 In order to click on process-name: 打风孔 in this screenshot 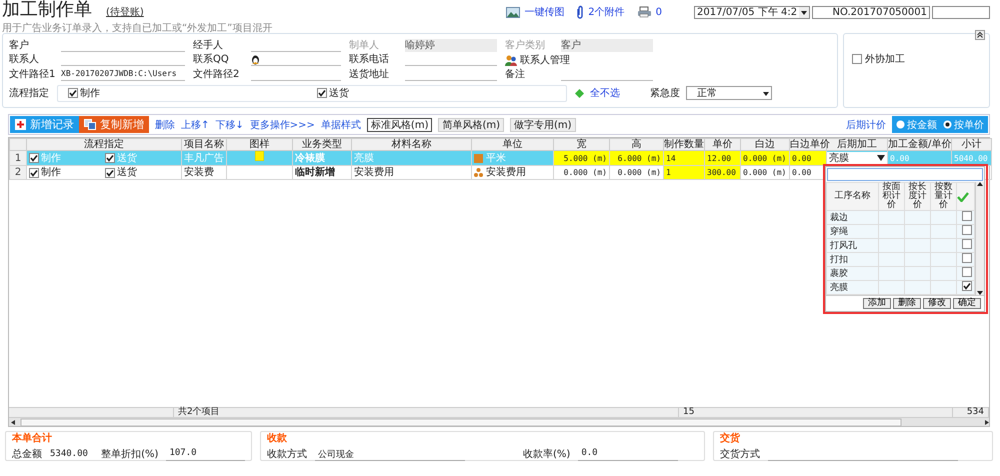, I will do `click(852, 245)`.